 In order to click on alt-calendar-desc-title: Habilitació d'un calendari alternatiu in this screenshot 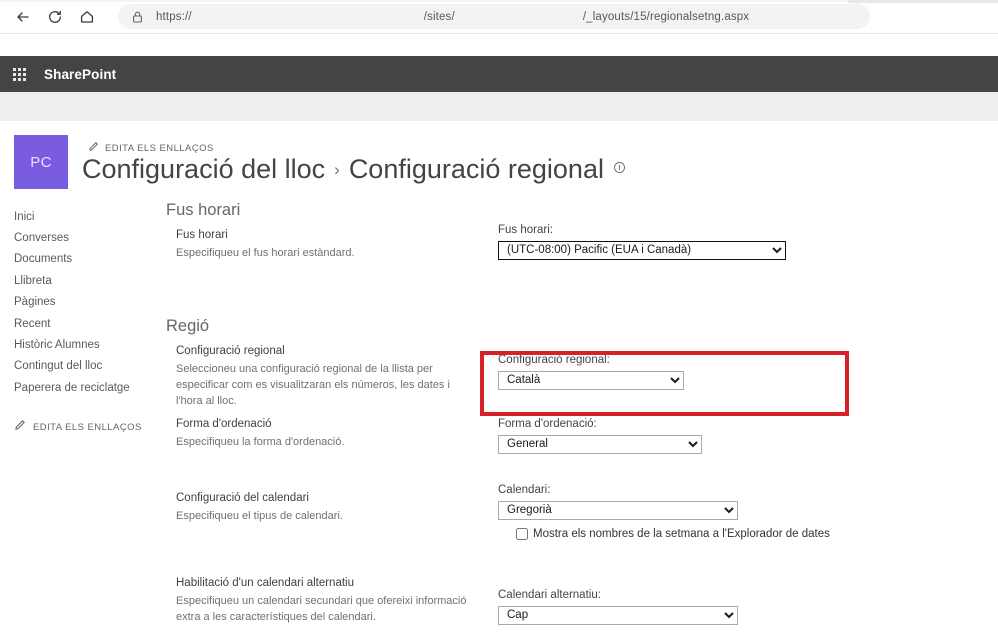, I will do `click(265, 583)`.